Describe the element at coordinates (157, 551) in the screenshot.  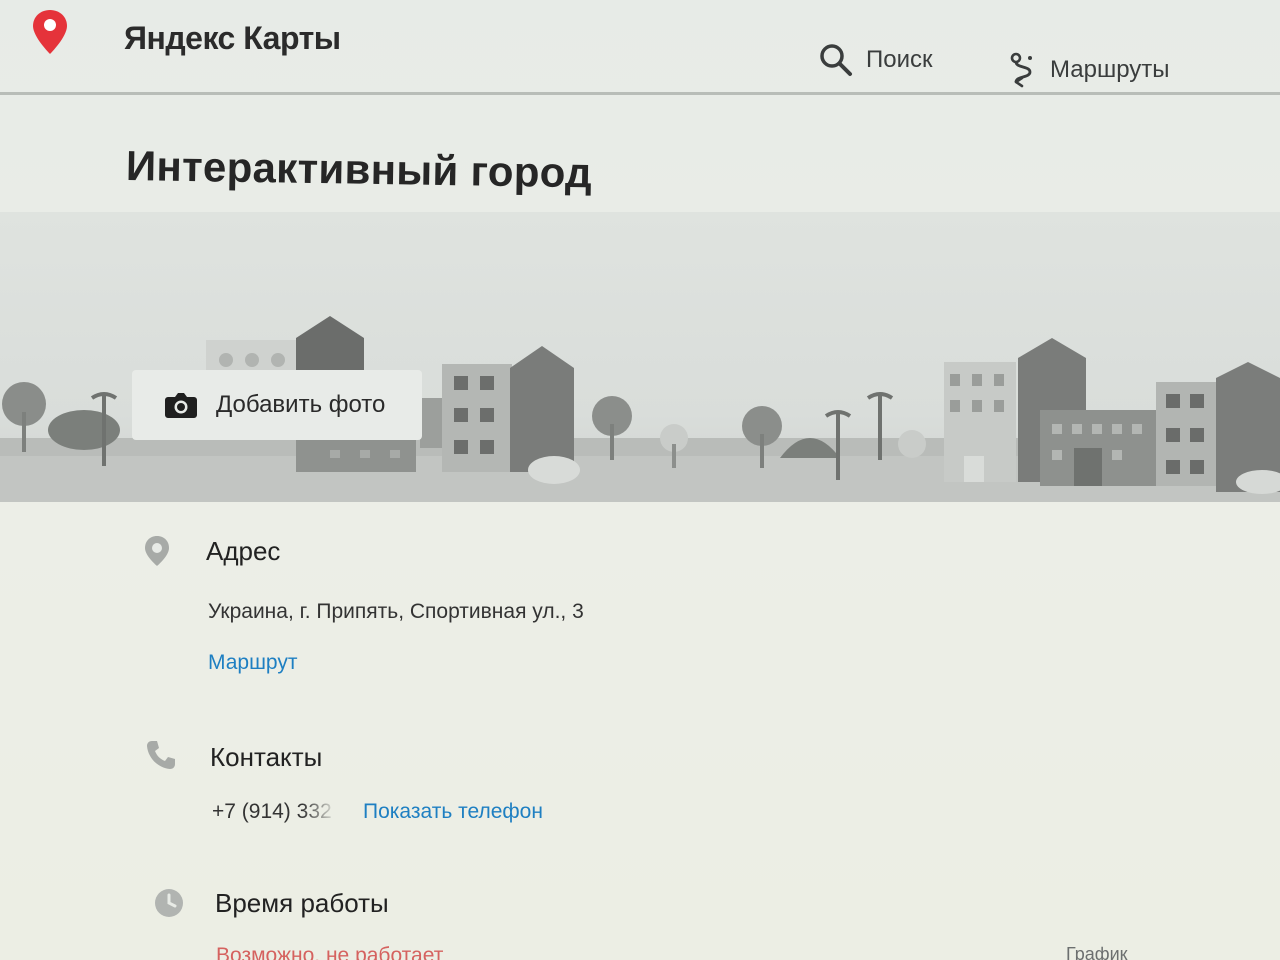
I see `location-pin-icon` at that location.